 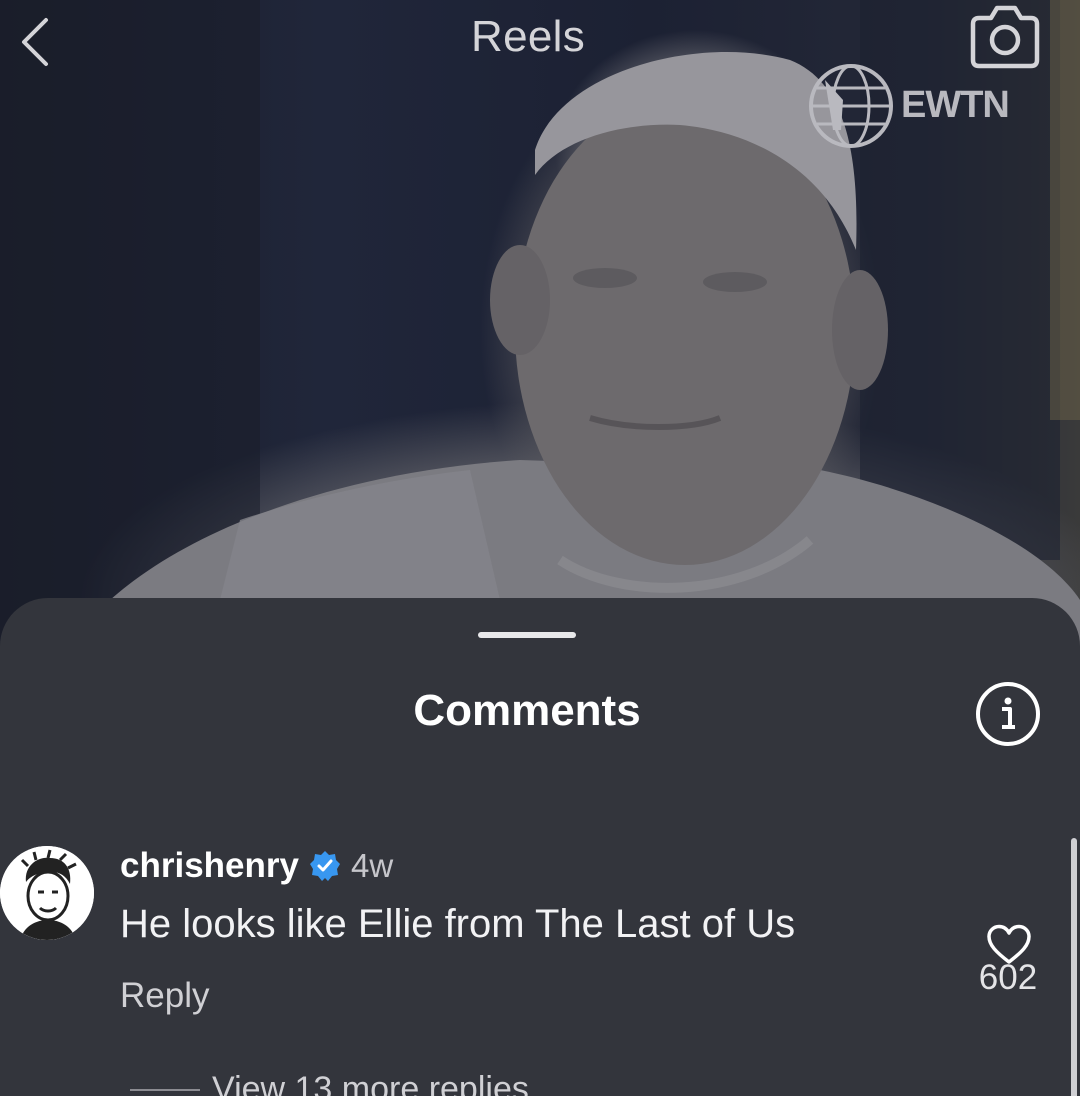 What do you see at coordinates (324, 866) in the screenshot?
I see `verified-badge-icon` at bounding box center [324, 866].